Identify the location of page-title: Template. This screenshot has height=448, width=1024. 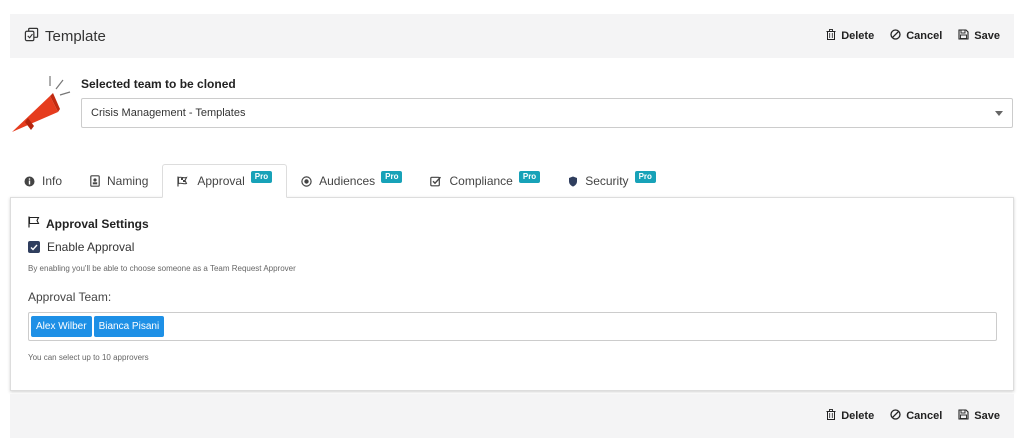
(65, 36).